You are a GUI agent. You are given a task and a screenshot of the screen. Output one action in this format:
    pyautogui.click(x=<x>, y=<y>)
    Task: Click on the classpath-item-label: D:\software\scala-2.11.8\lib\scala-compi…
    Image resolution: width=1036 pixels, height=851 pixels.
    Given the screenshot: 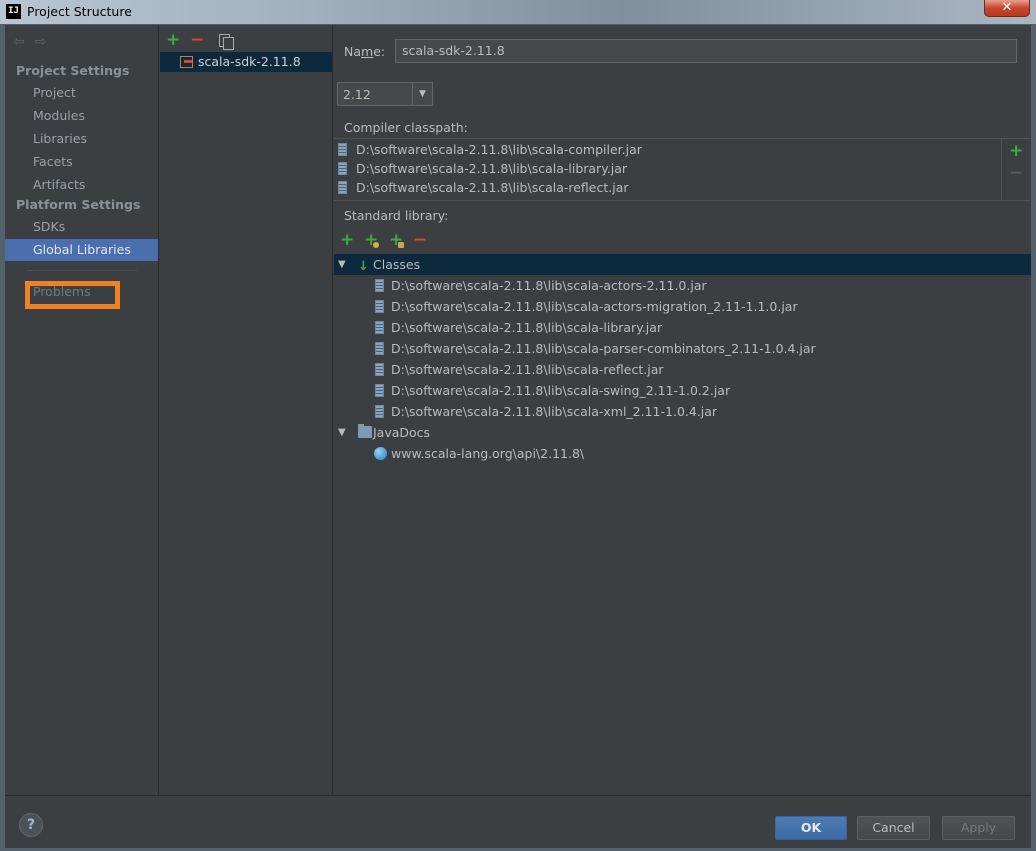 What is the action you would take?
    pyautogui.click(x=499, y=149)
    